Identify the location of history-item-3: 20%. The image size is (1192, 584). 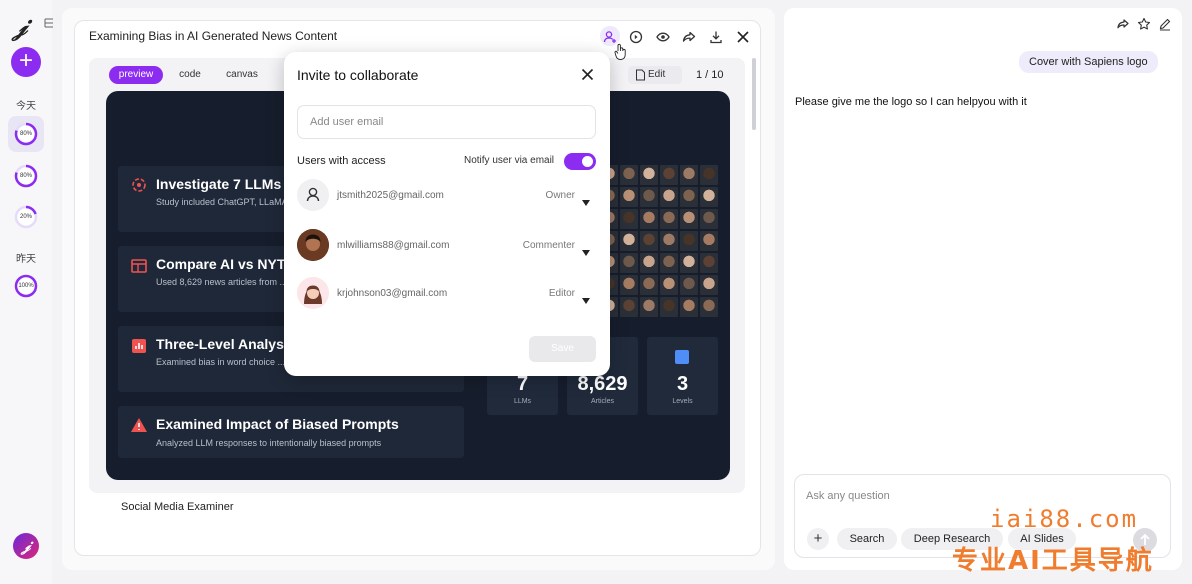
(26, 217).